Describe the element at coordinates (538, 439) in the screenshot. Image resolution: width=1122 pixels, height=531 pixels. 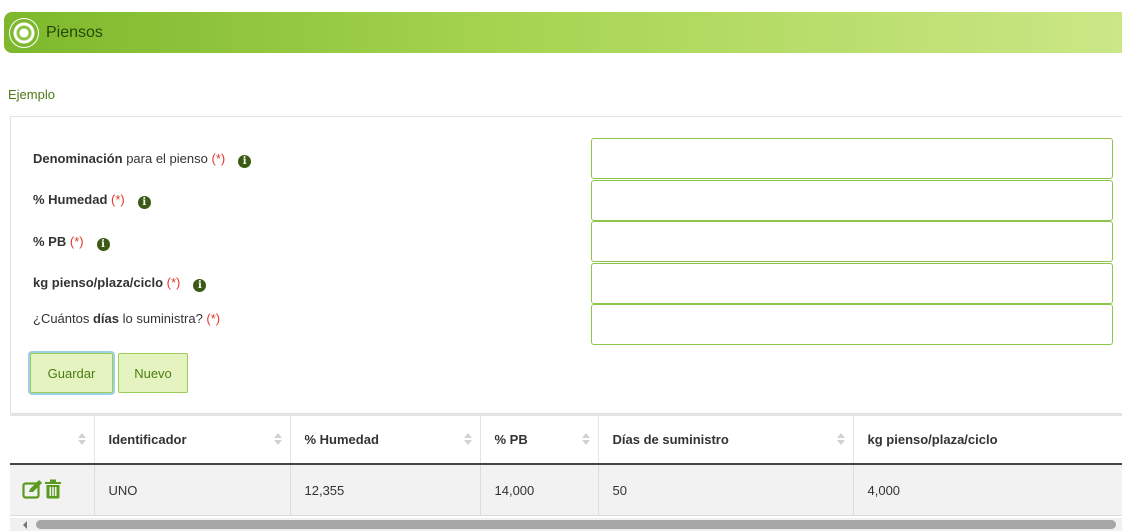
I see `column-header-pb: % PB` at that location.